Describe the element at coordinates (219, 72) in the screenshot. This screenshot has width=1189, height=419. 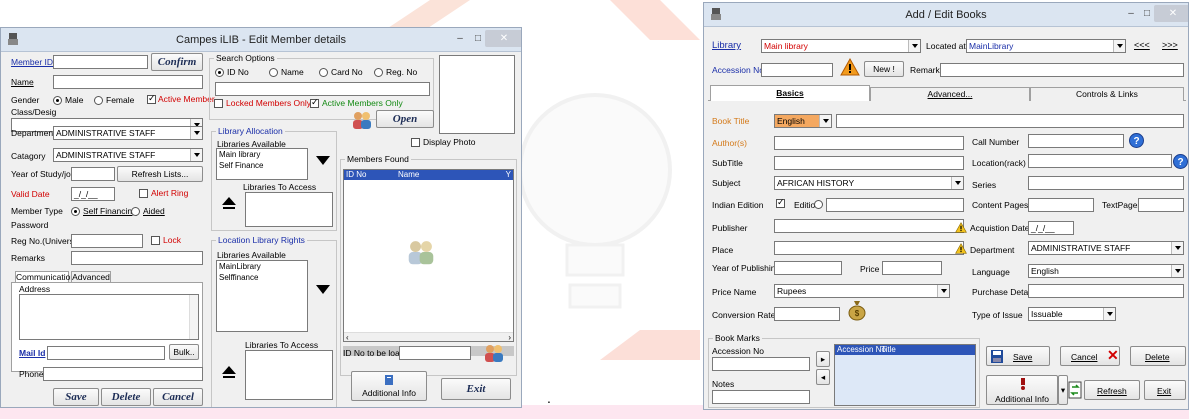
I see `search-id-radio` at that location.